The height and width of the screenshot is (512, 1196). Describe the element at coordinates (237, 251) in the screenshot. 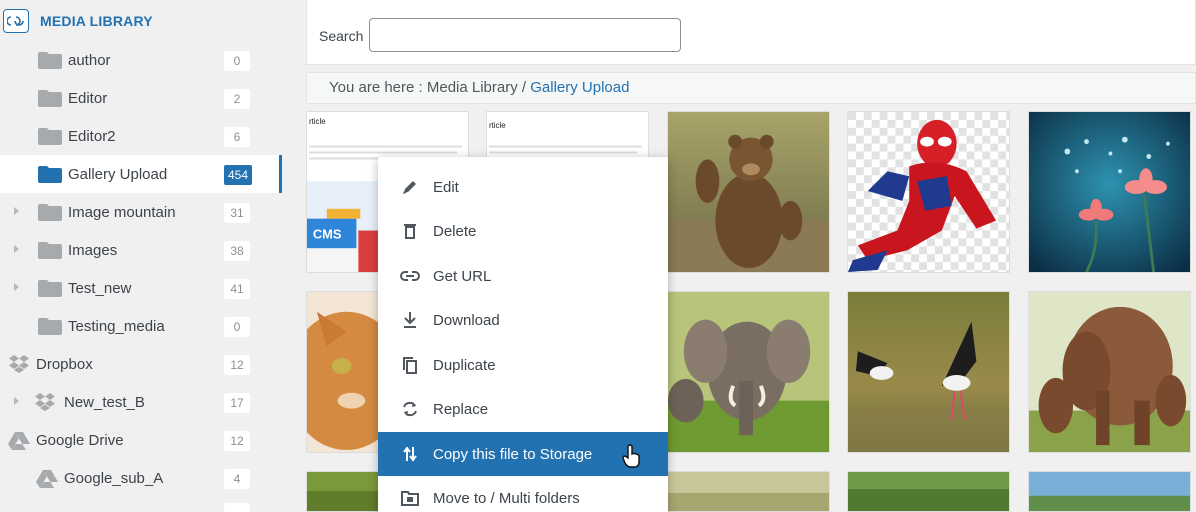

I see `folder-count-badge: 38` at that location.